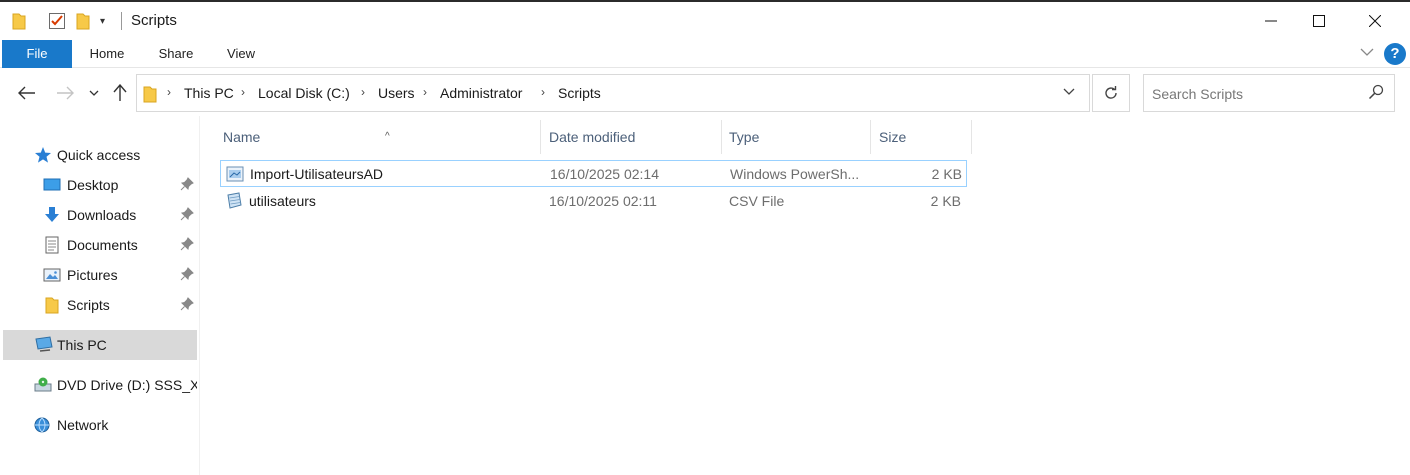 This screenshot has height=475, width=1410. I want to click on sidebar-item-downloads: Downloads, so click(98, 215).